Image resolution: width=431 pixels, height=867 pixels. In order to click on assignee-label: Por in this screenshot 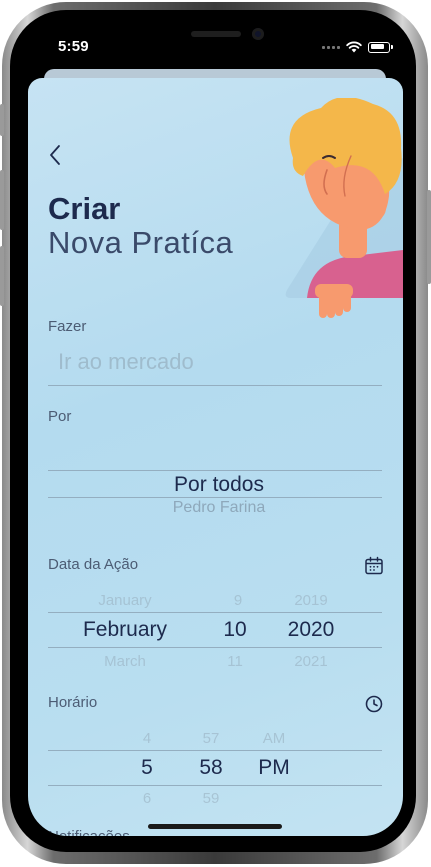, I will do `click(60, 416)`.